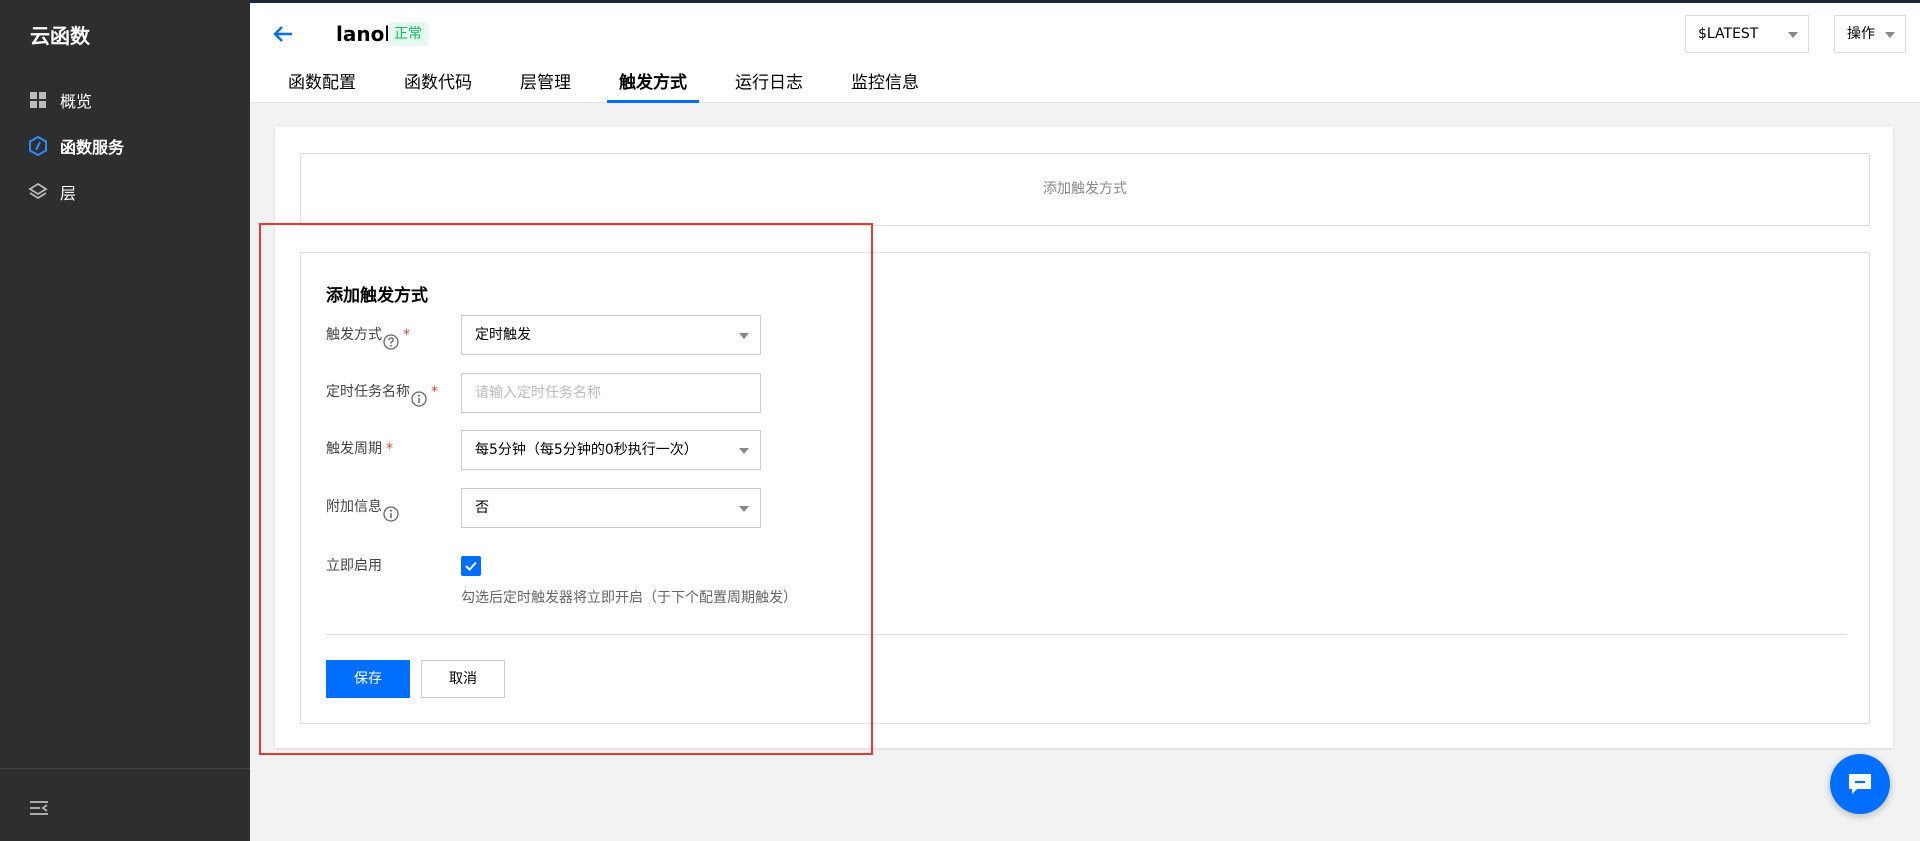  What do you see at coordinates (545, 84) in the screenshot?
I see `tab-layer-management: 层管理` at bounding box center [545, 84].